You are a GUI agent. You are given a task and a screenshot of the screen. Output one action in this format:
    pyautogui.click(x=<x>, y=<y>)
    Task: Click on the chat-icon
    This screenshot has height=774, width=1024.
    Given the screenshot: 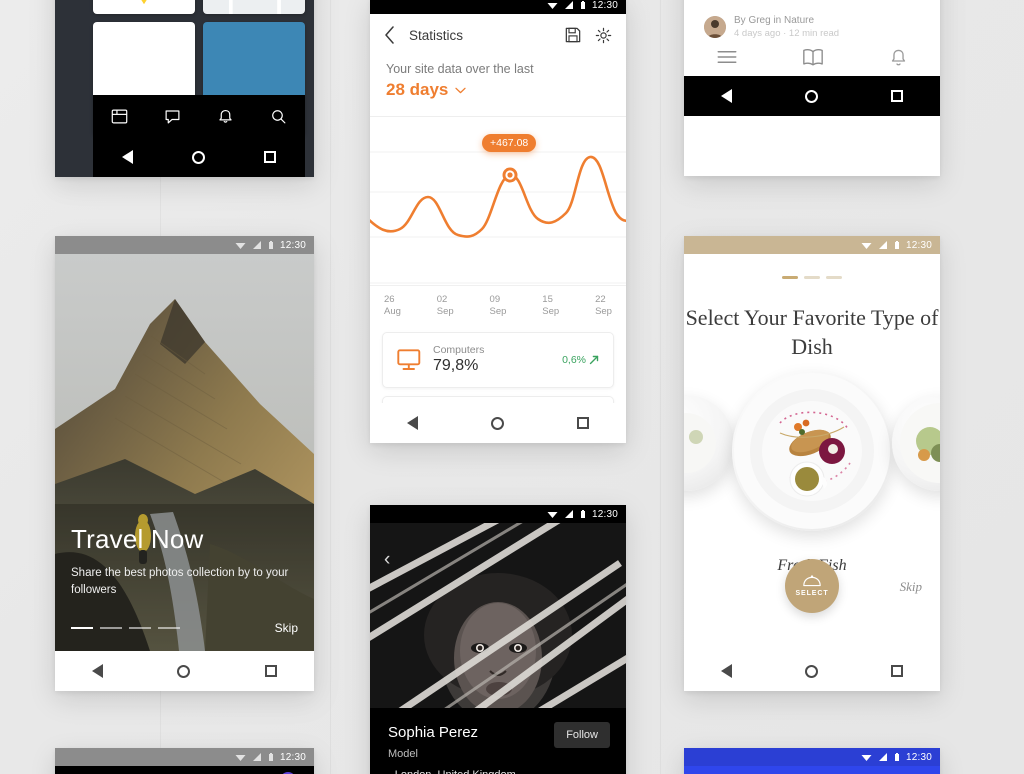 What is the action you would take?
    pyautogui.click(x=172, y=116)
    